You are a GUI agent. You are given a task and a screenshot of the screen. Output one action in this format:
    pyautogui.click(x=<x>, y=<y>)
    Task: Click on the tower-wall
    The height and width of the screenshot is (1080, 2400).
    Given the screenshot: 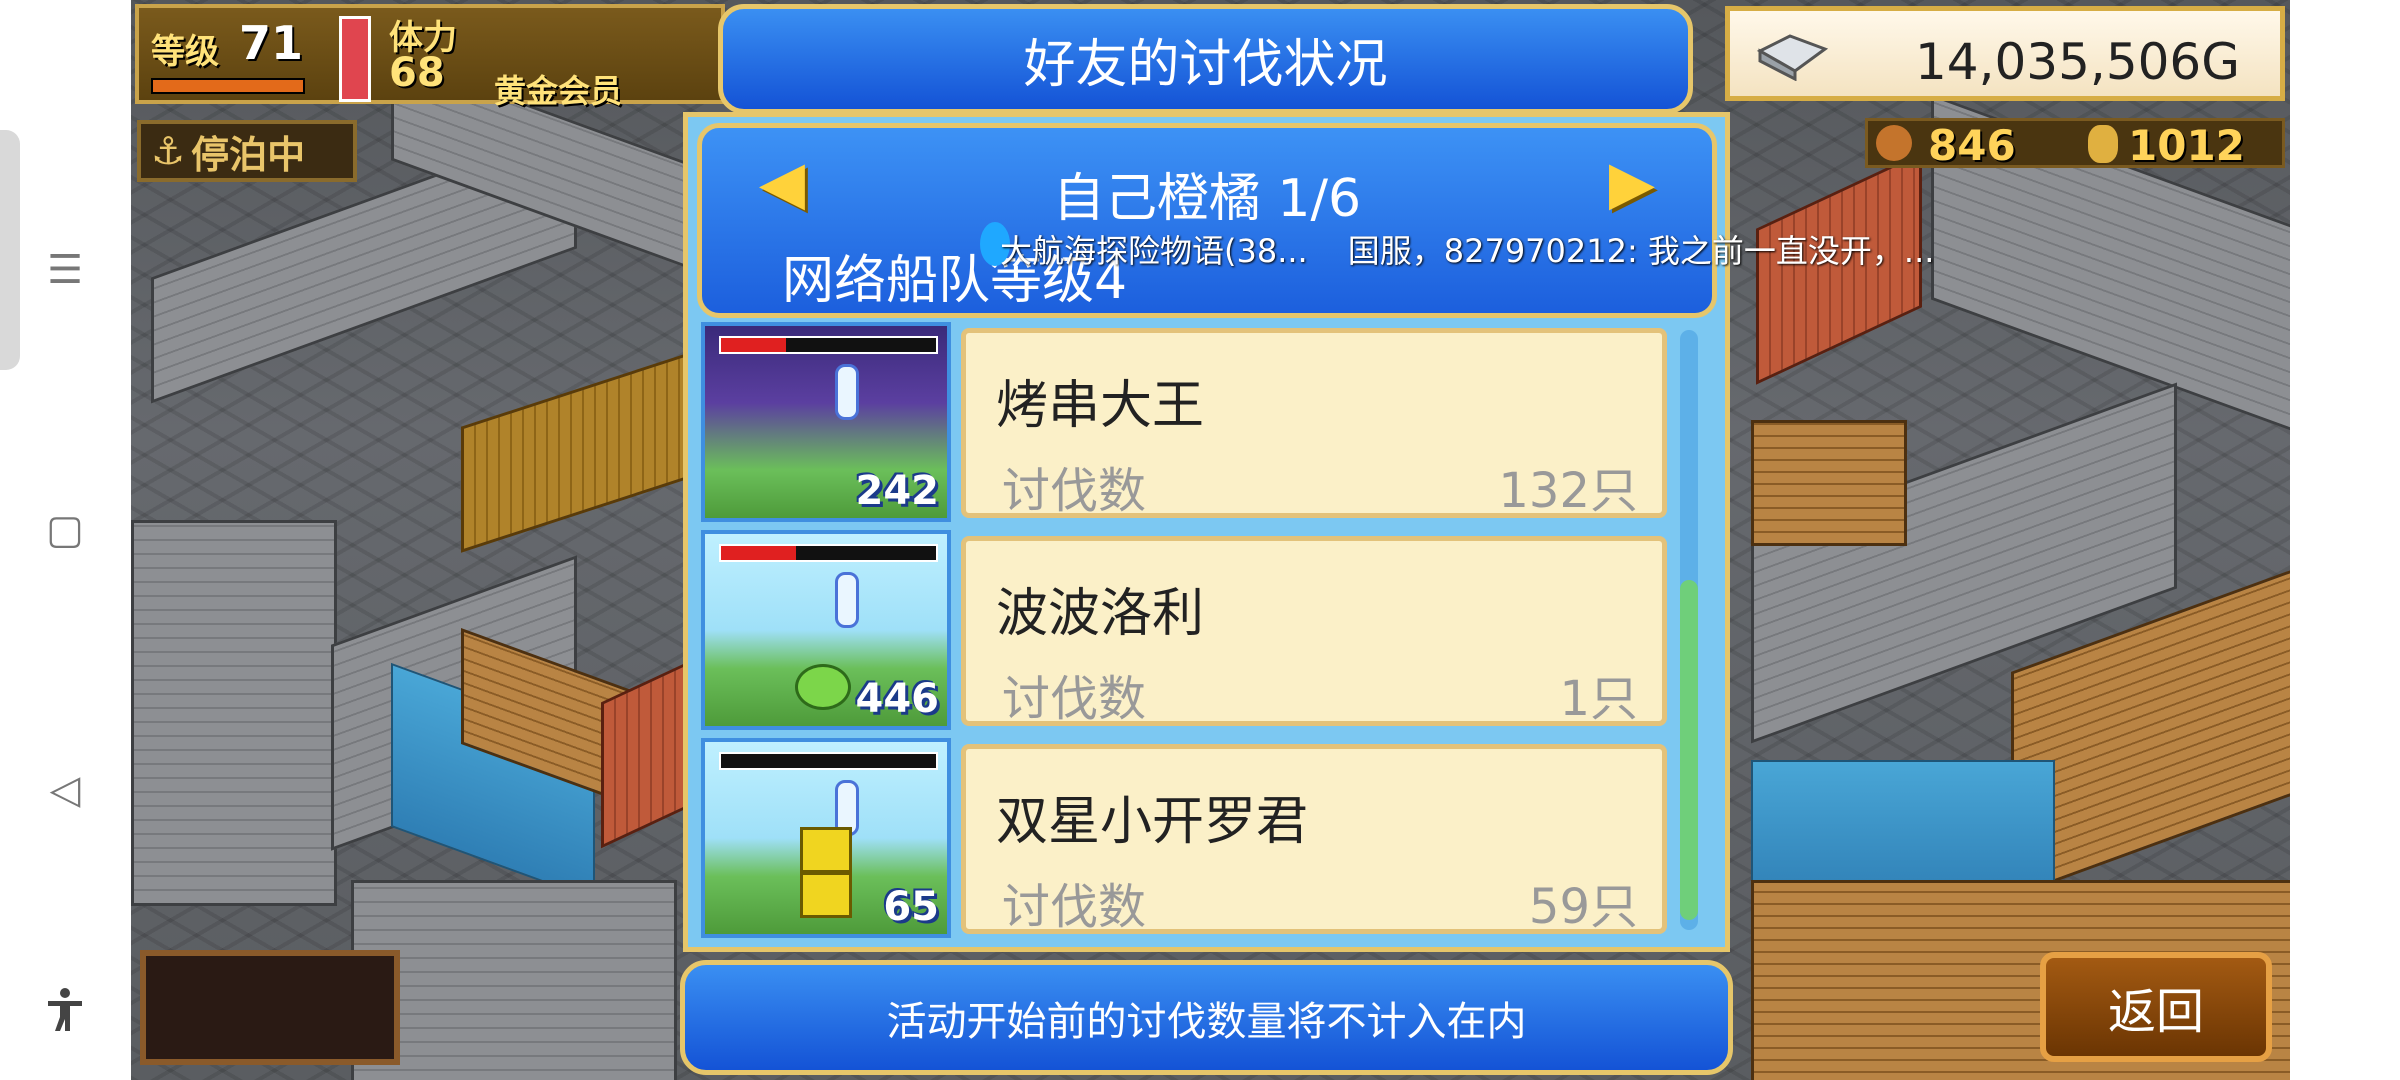 What is the action you would take?
    pyautogui.click(x=234, y=713)
    